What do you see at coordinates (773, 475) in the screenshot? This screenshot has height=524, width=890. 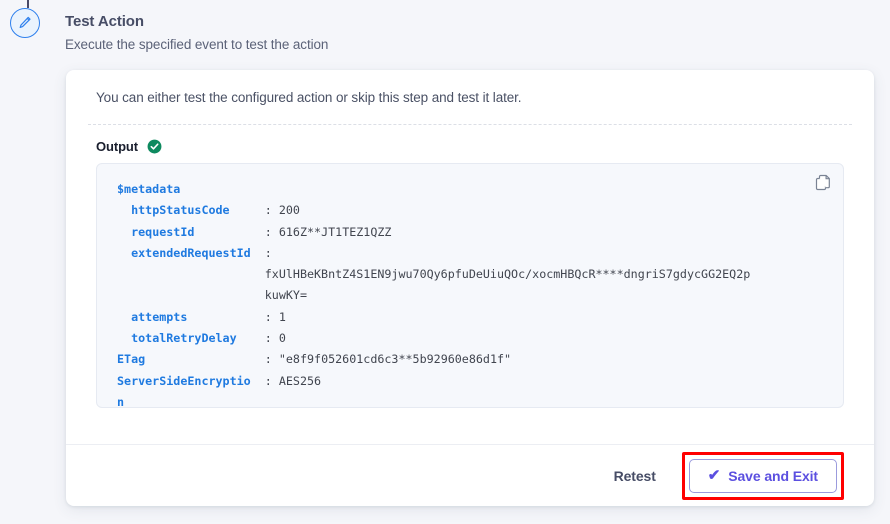 I see `save-and-exit-label: Save and Exit` at bounding box center [773, 475].